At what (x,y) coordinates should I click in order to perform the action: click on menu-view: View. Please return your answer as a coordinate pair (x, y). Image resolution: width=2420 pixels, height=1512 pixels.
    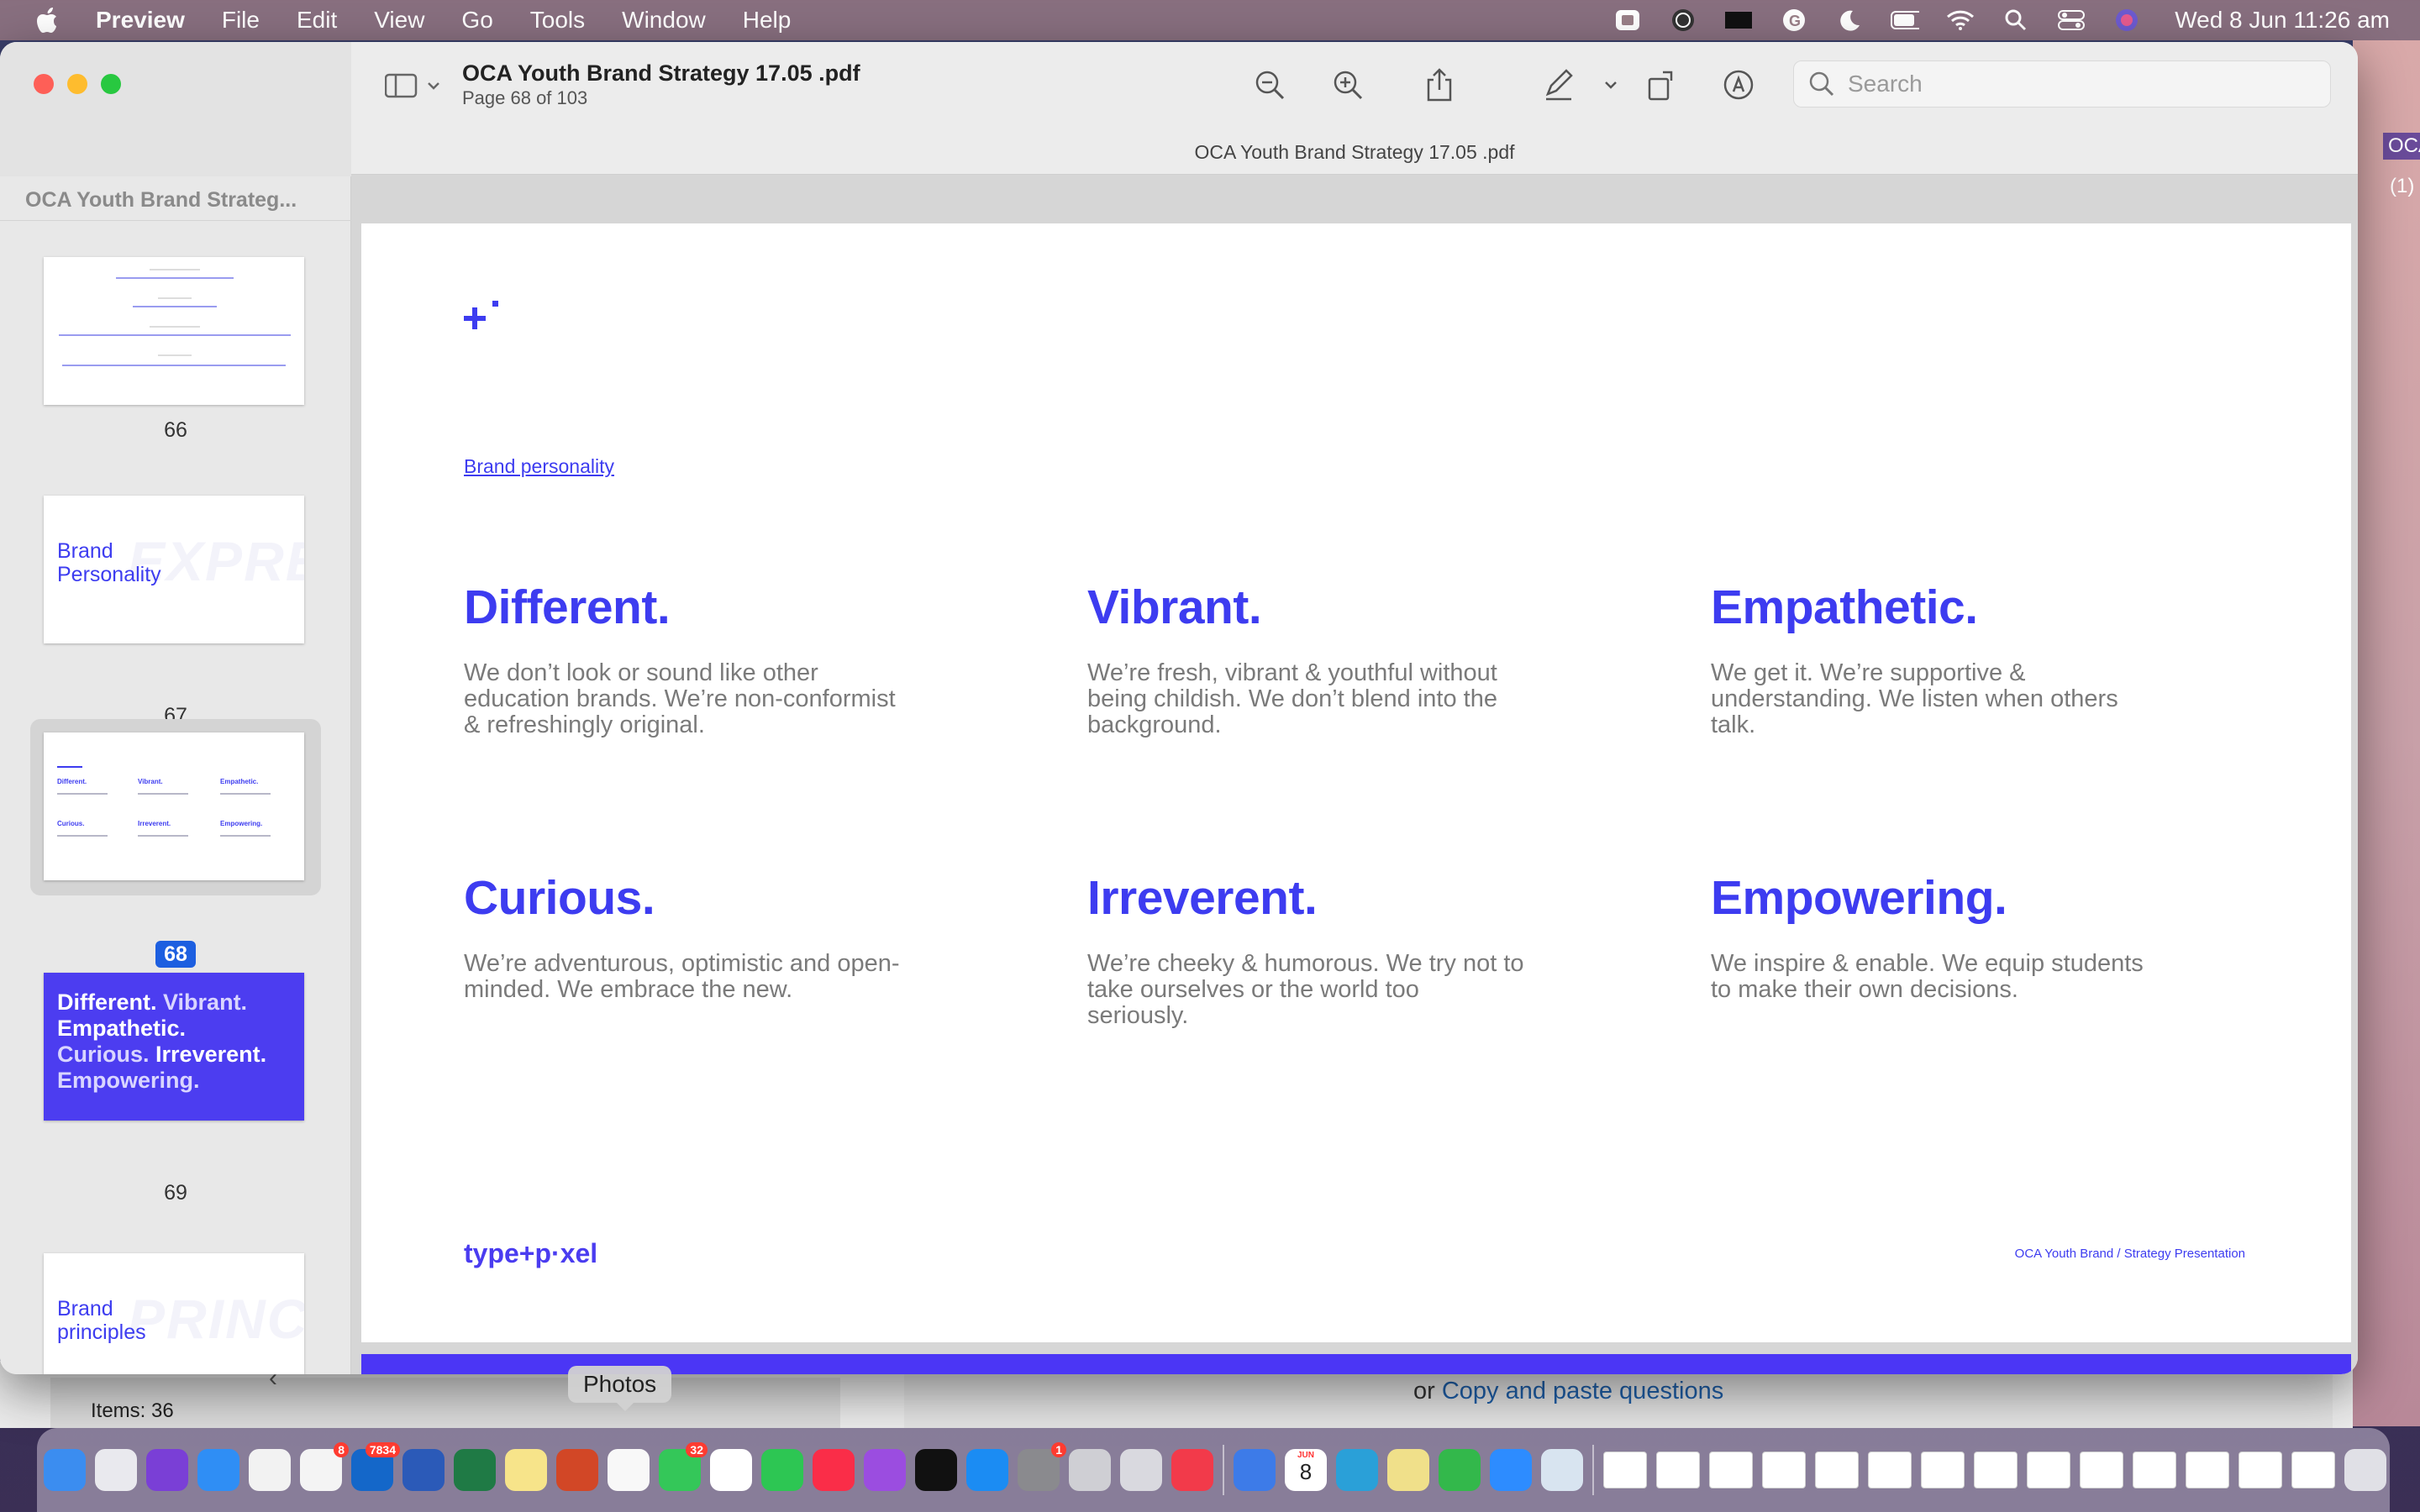
    Looking at the image, I should click on (399, 20).